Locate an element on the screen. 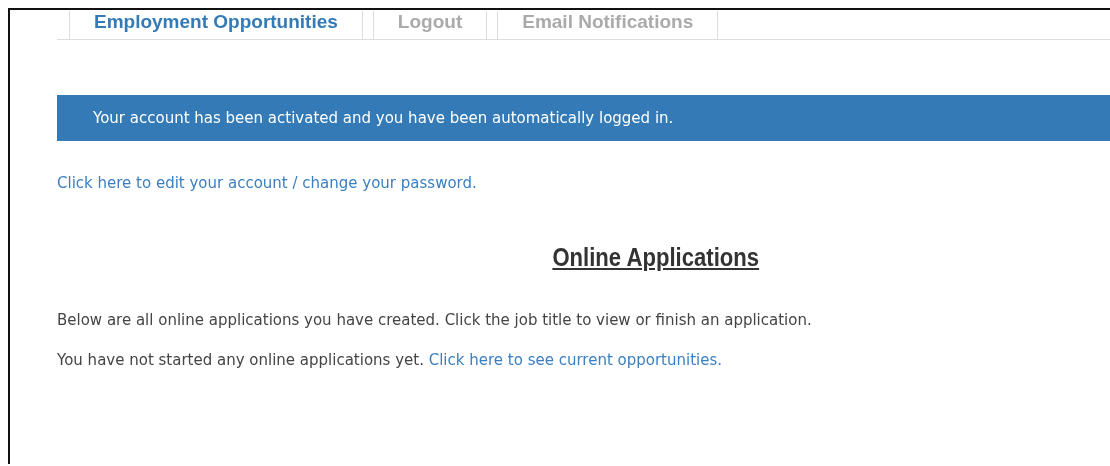  success-alert: Your account has been activated and you have been automatically logged in. is located at coordinates (583, 118).